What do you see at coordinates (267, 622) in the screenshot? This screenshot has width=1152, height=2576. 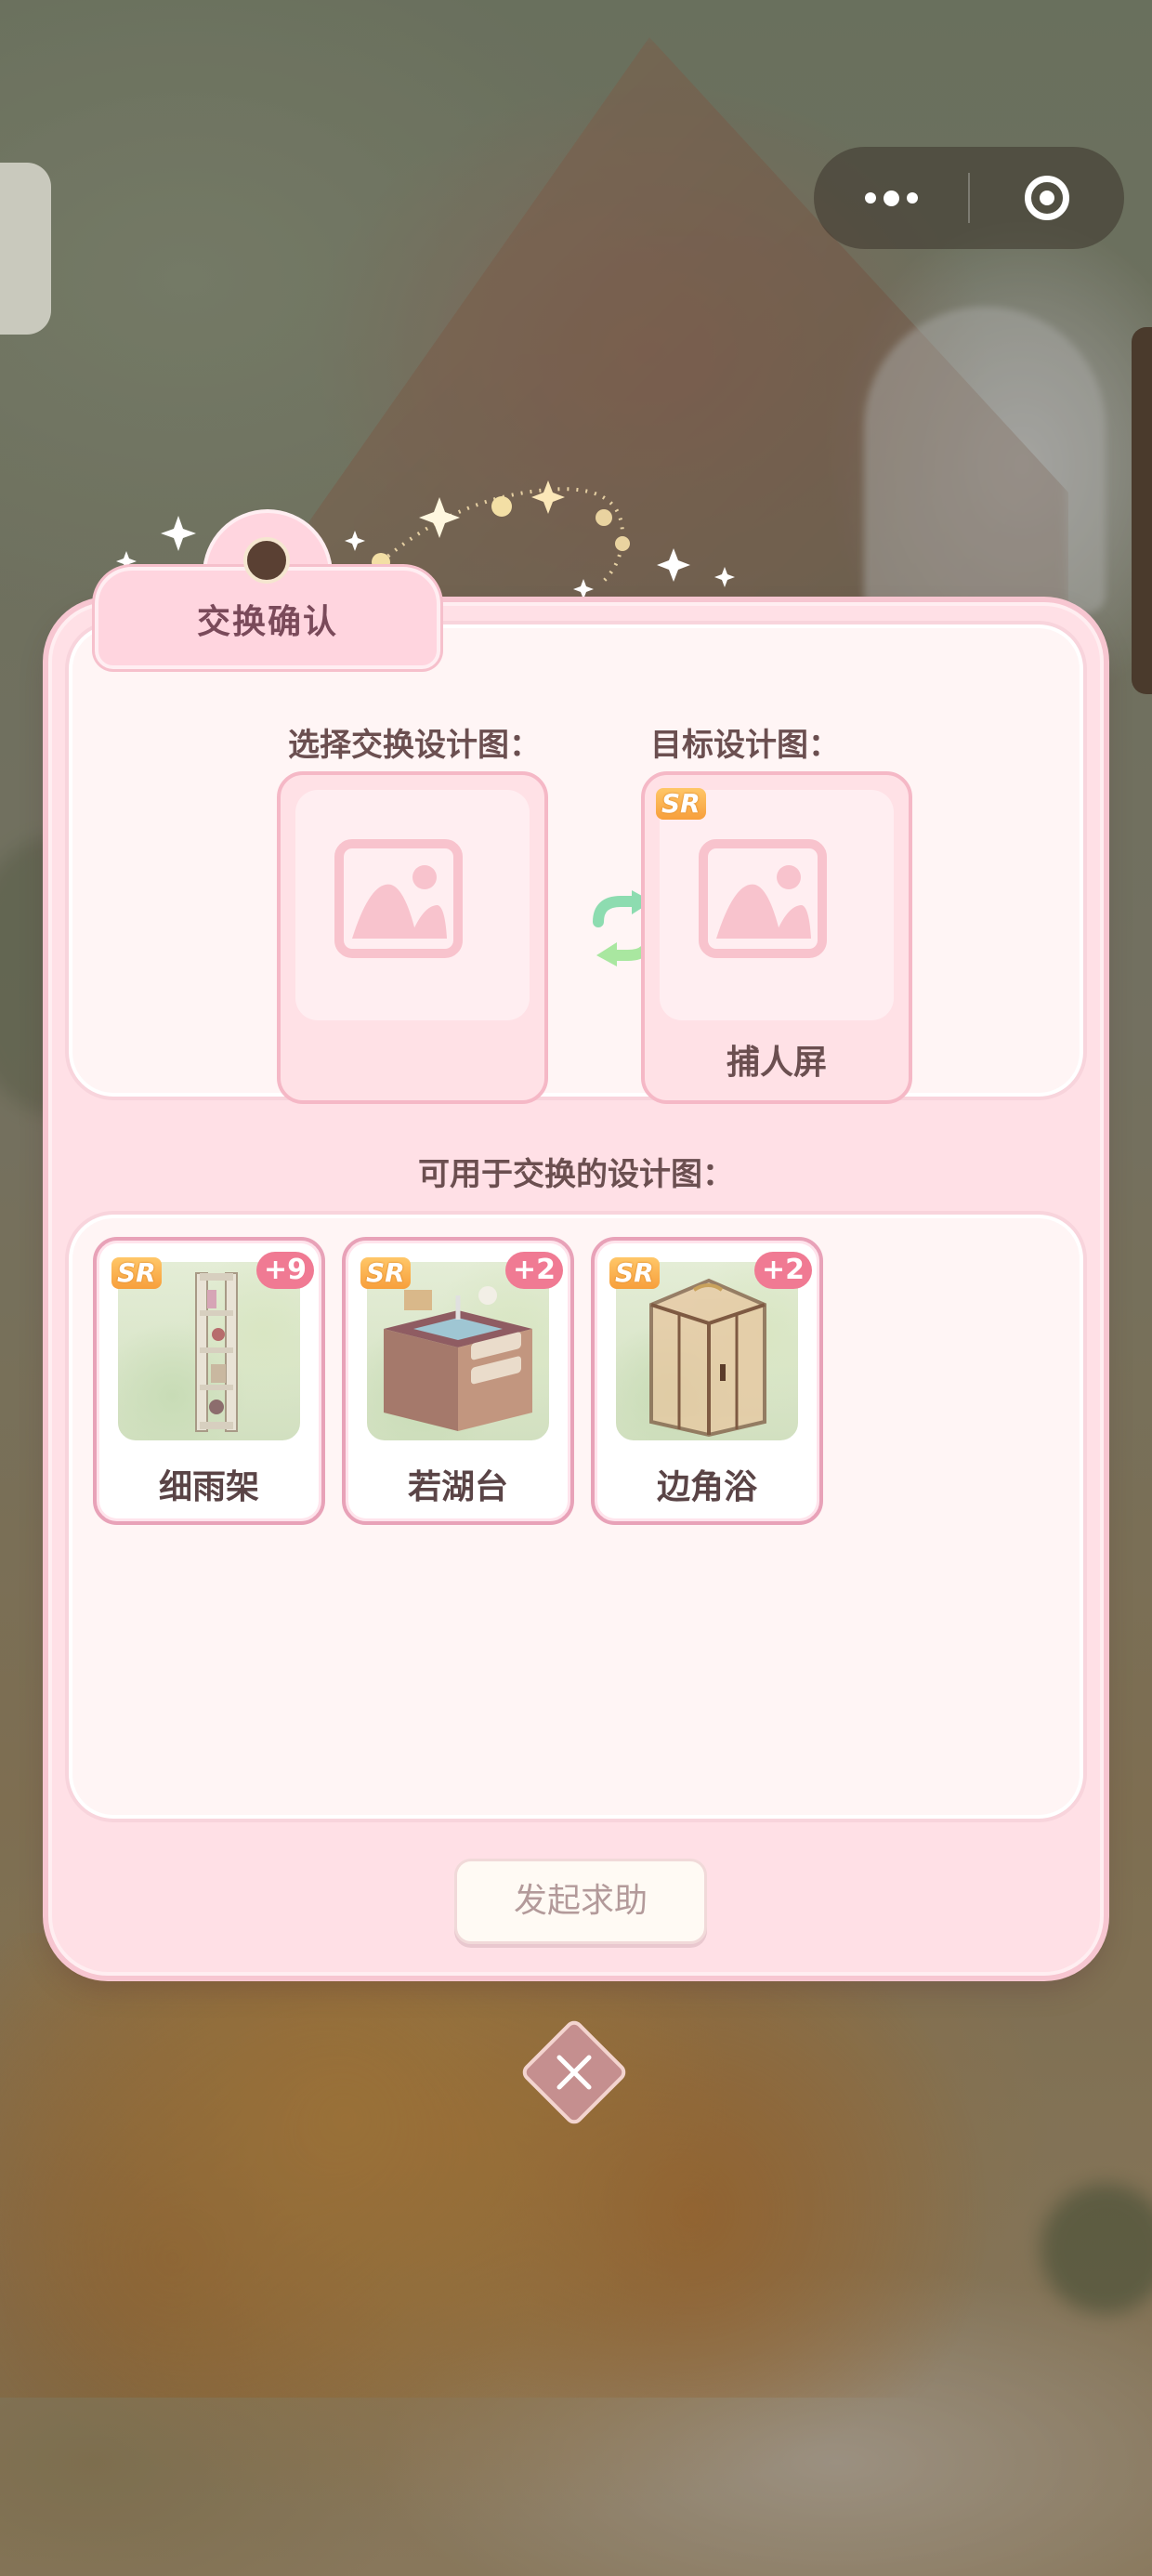 I see `dialog-title: 交换确认` at bounding box center [267, 622].